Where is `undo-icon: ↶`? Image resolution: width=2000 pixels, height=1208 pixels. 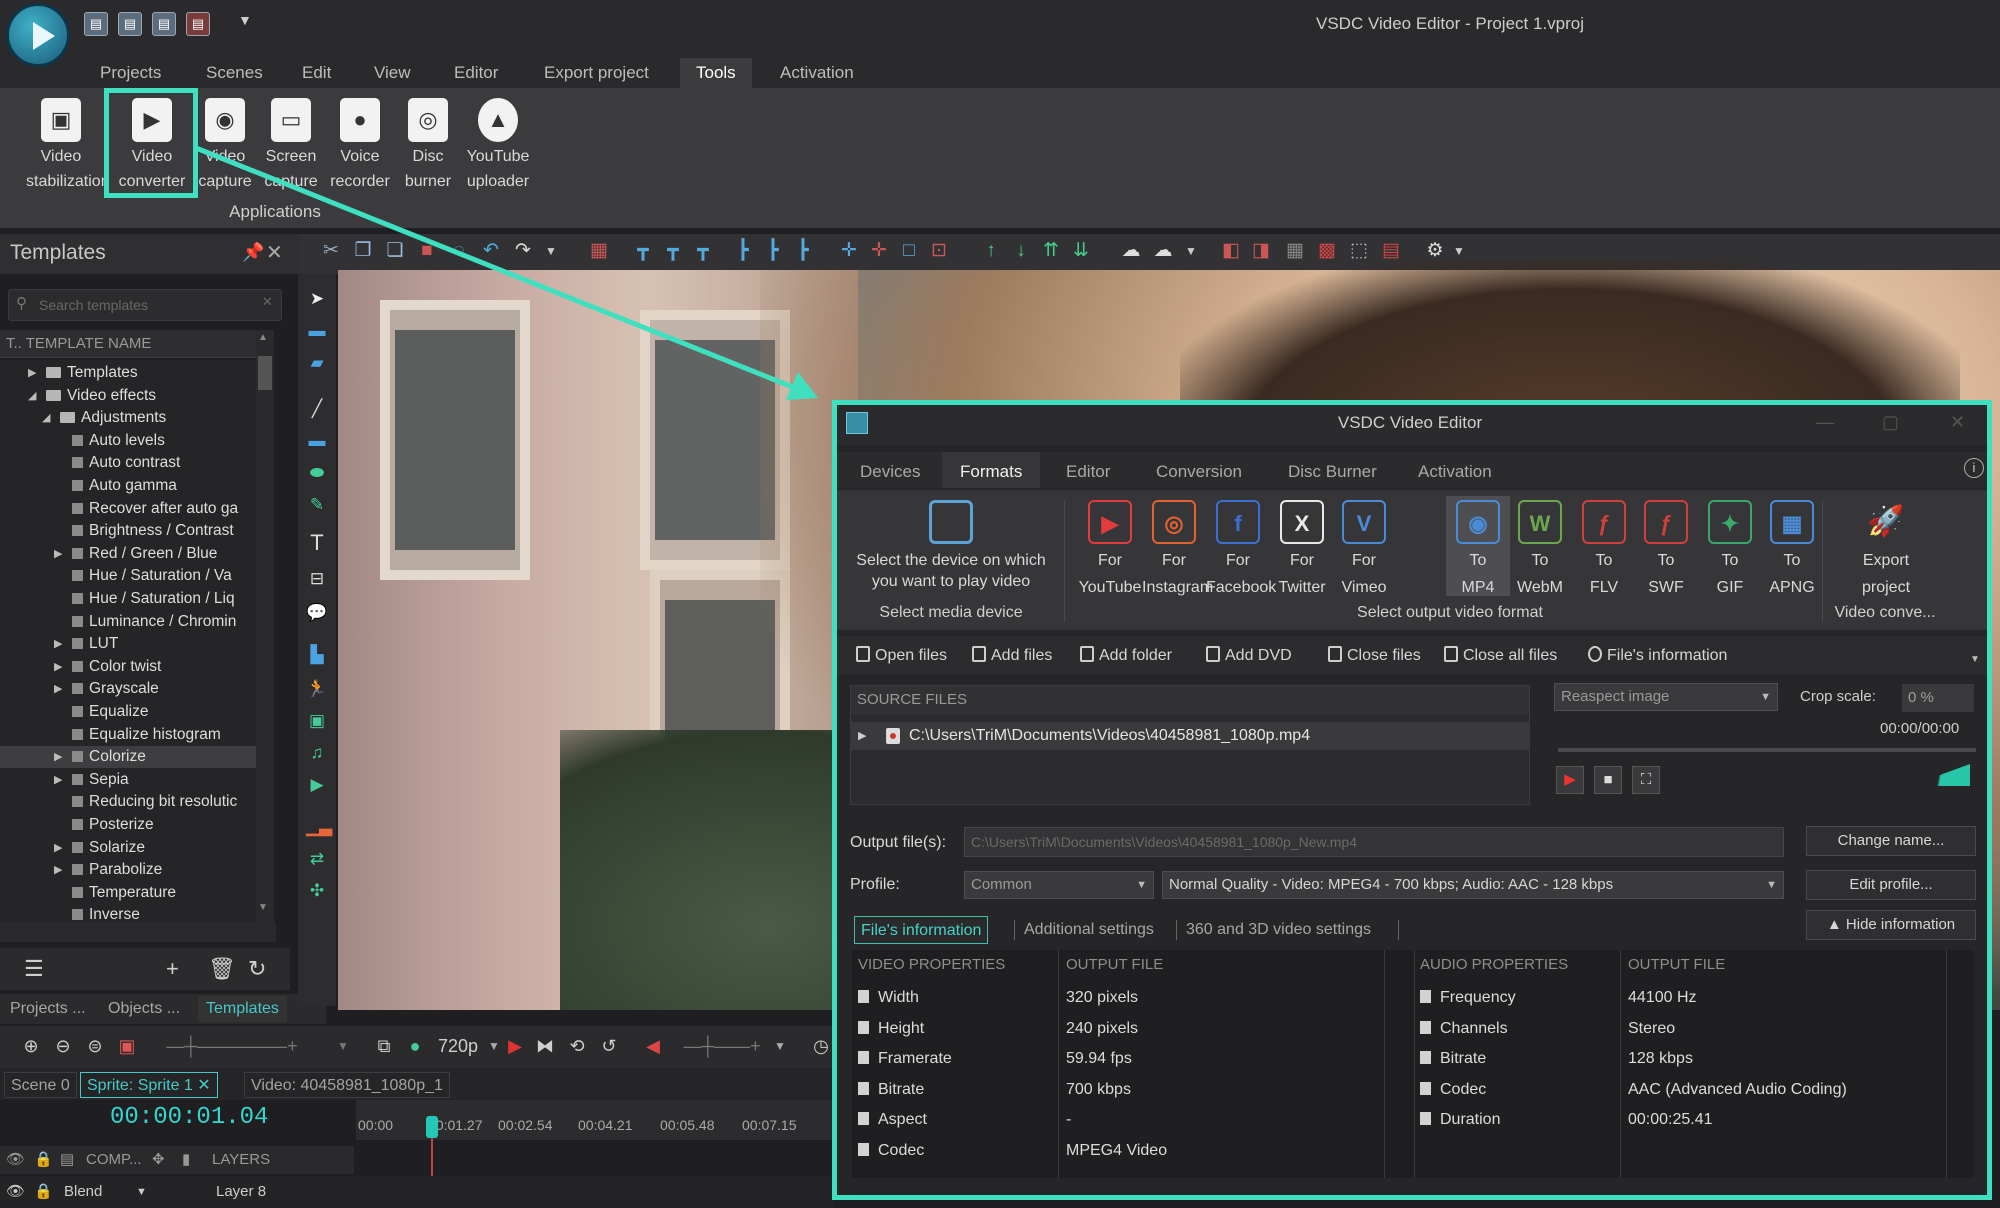 undo-icon: ↶ is located at coordinates (491, 251).